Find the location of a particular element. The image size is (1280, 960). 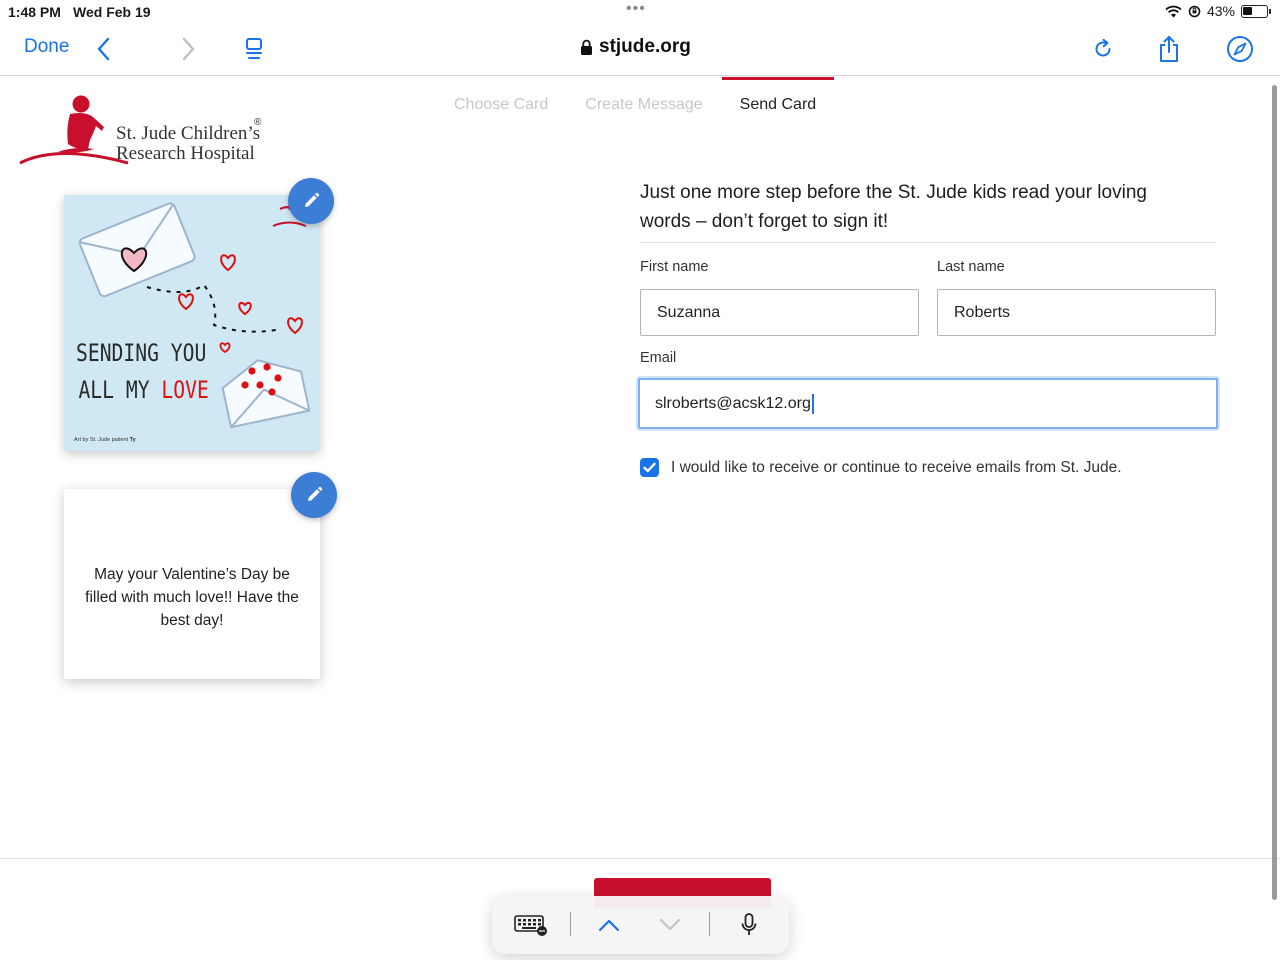

form-divider is located at coordinates (928, 242).